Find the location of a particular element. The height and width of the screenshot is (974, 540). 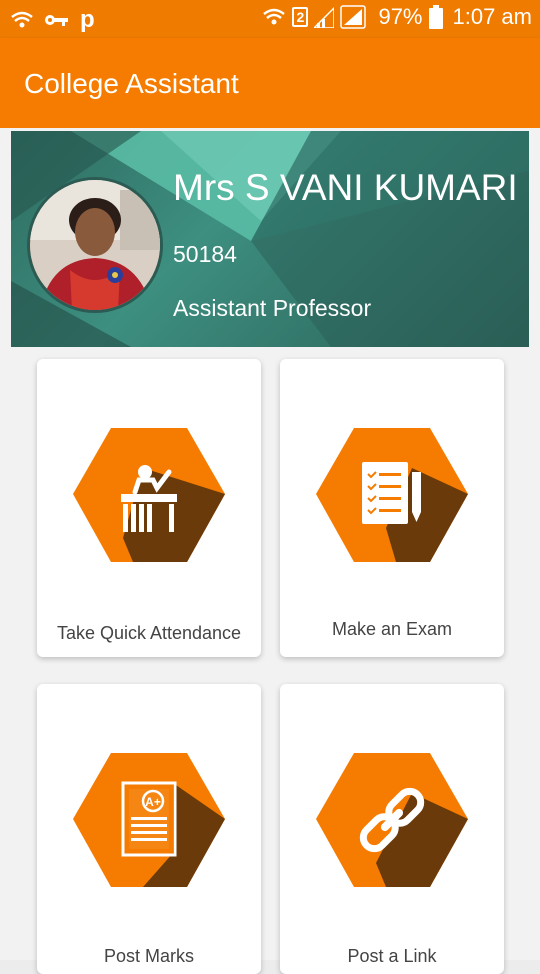

marks-icon: A+ is located at coordinates (149, 820).